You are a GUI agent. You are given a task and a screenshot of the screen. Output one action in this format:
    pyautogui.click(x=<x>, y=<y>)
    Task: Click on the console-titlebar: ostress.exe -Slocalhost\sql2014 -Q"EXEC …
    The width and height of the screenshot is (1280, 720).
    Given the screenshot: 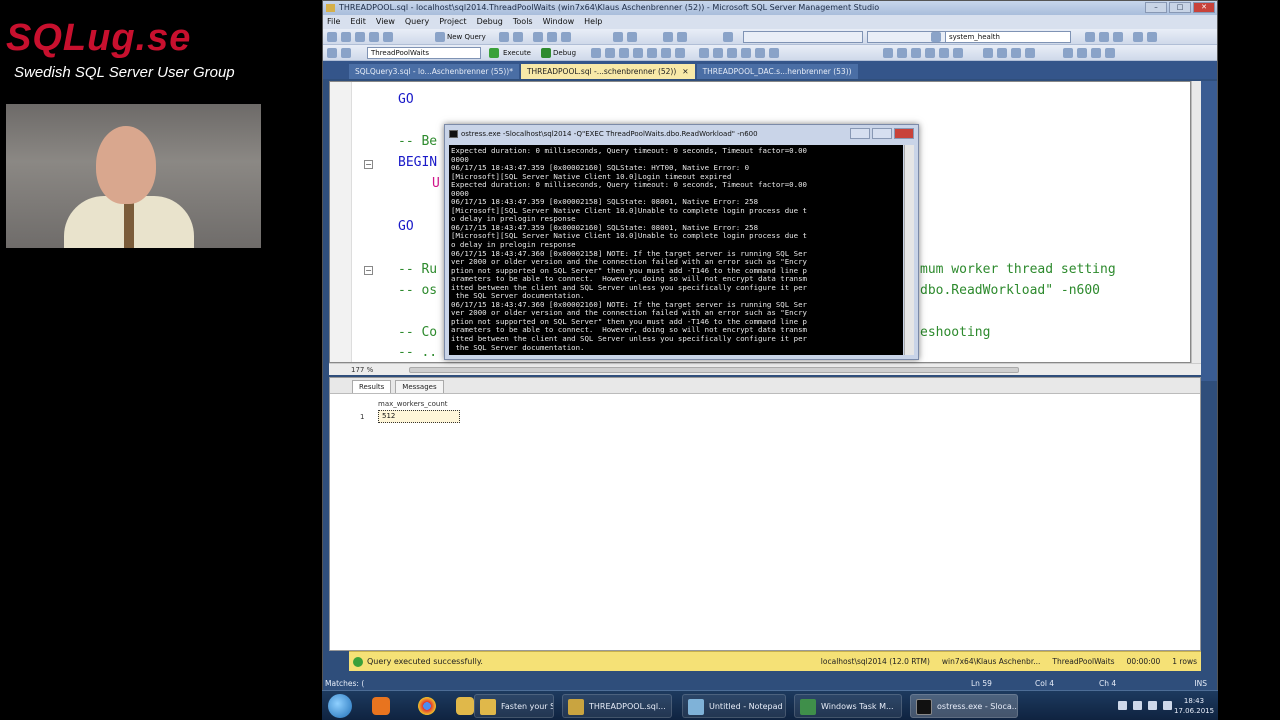 What is the action you would take?
    pyautogui.click(x=681, y=134)
    